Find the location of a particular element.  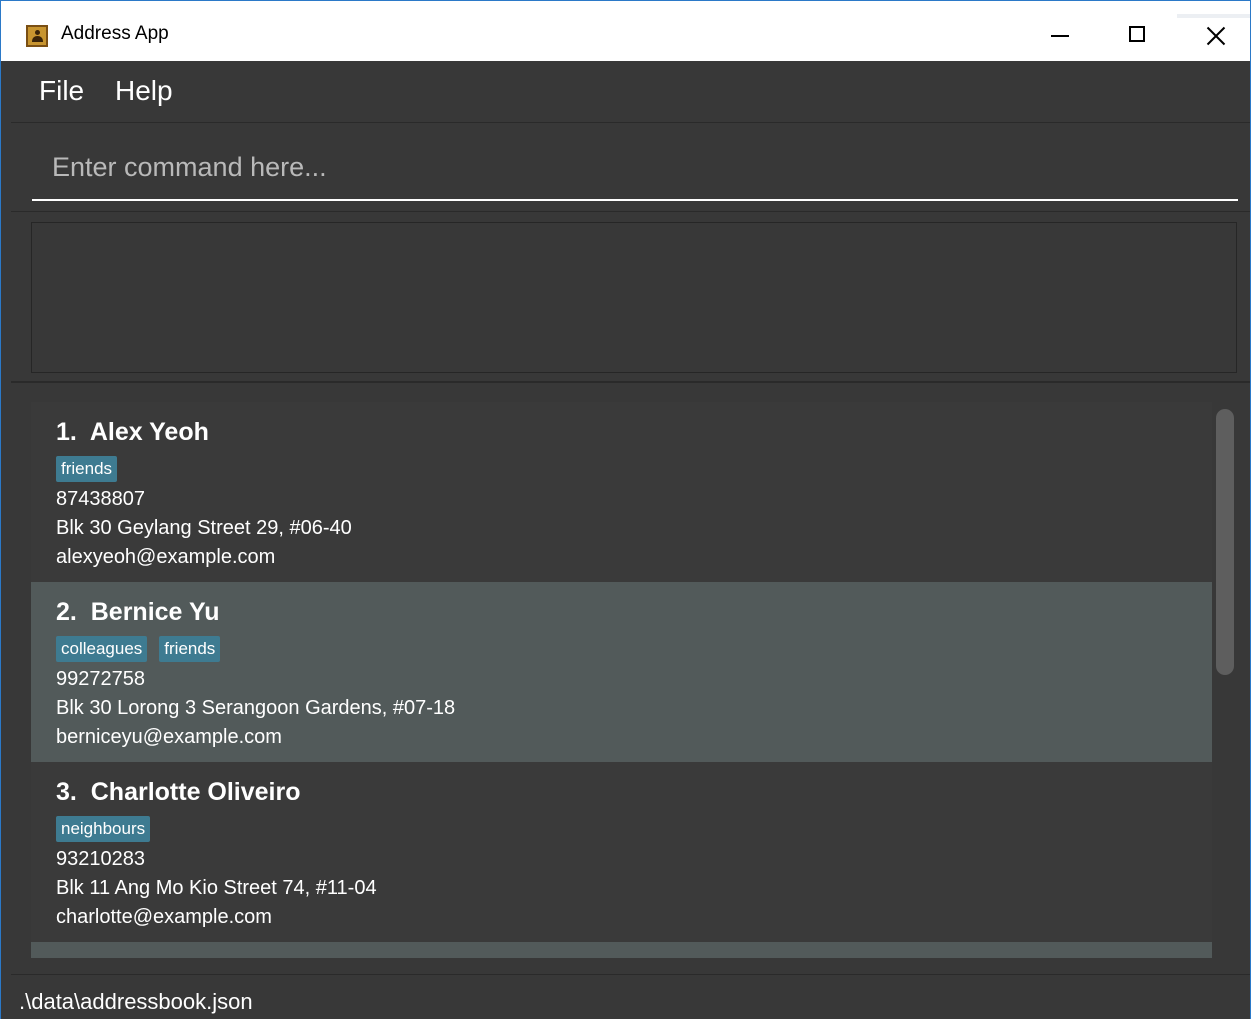

person-phone: 87438807 is located at coordinates (100, 499).